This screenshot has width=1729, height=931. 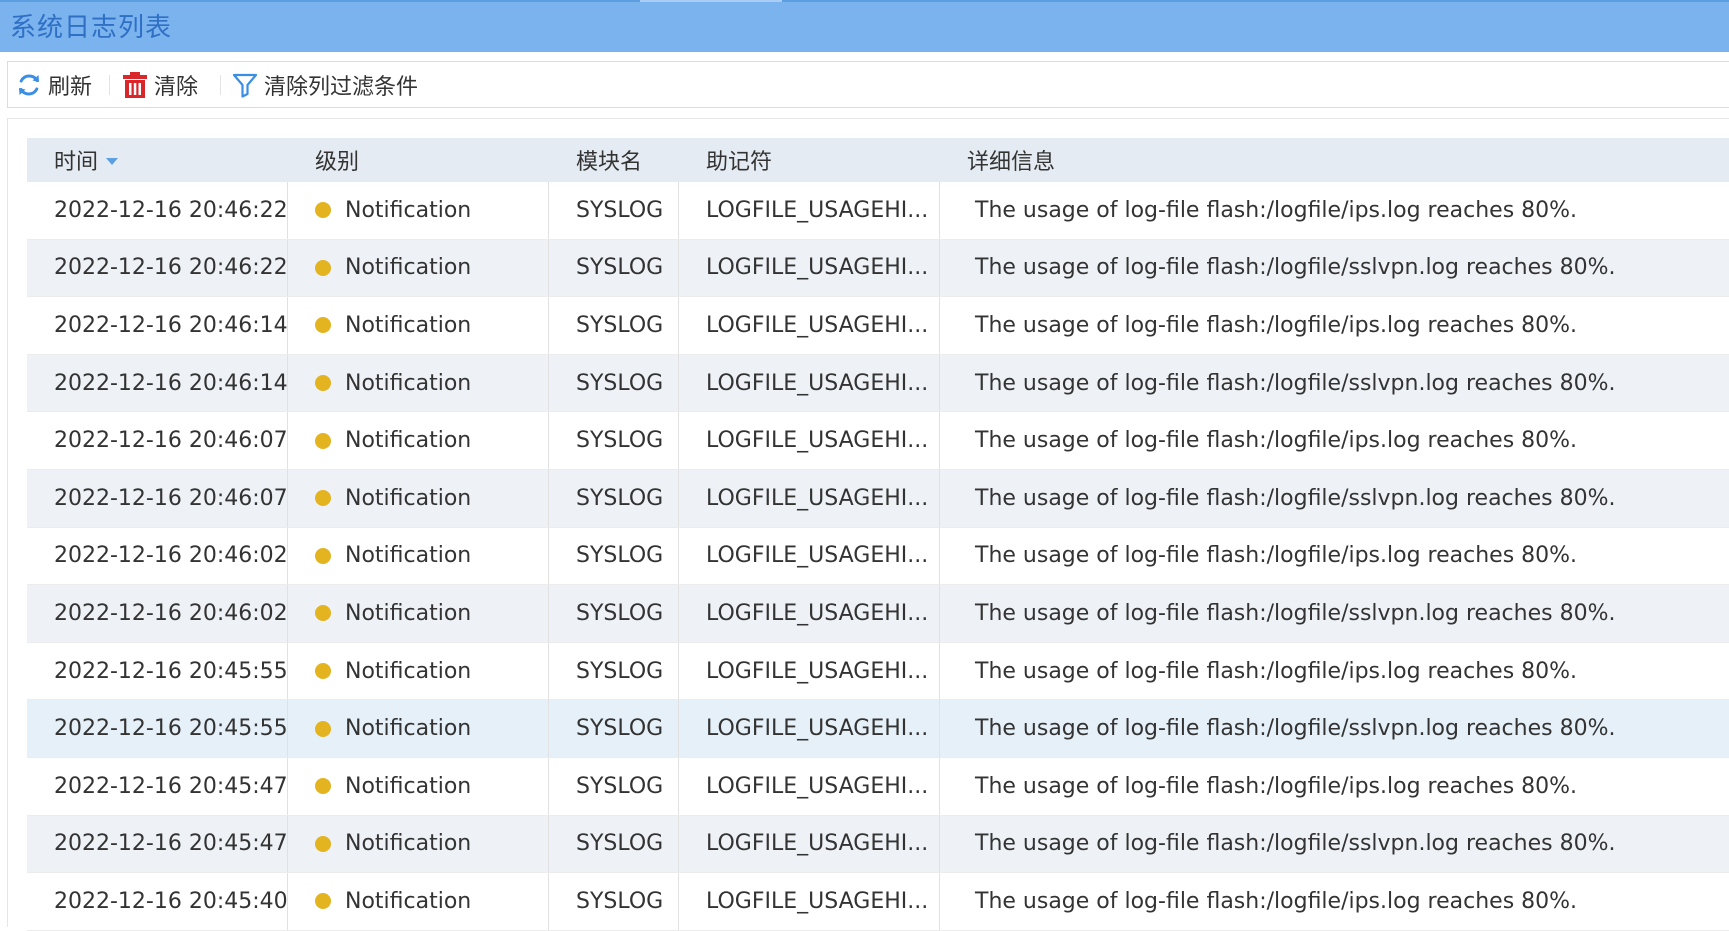 What do you see at coordinates (1011, 162) in the screenshot?
I see `column-header-detail-label: 详细信息` at bounding box center [1011, 162].